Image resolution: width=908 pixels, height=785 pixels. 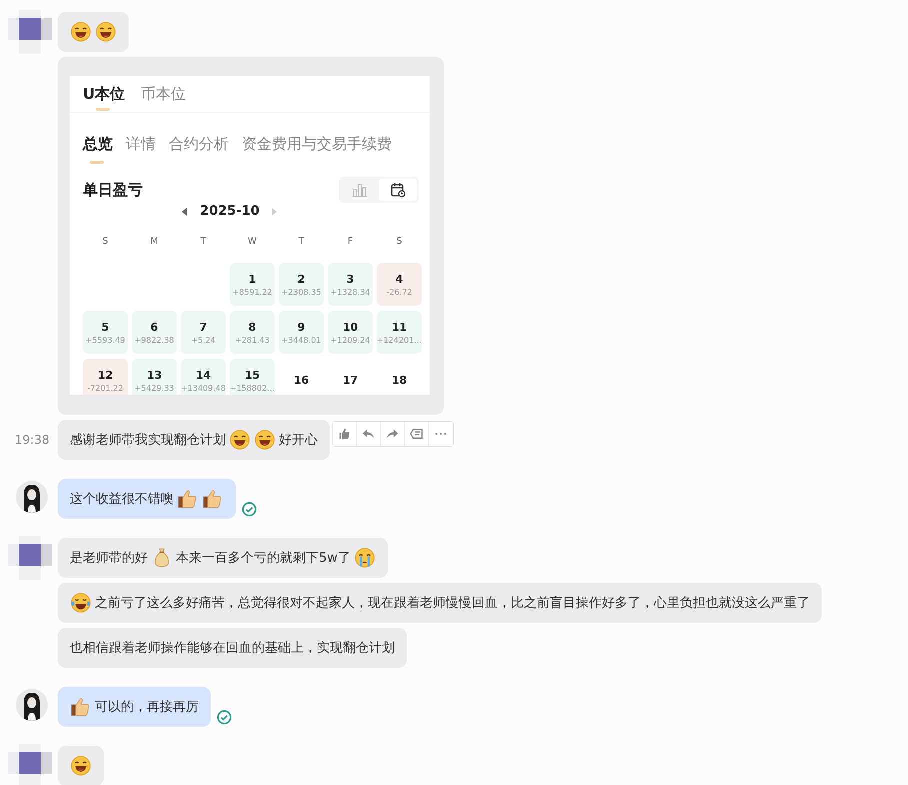 I want to click on day-number: 9, so click(x=302, y=327).